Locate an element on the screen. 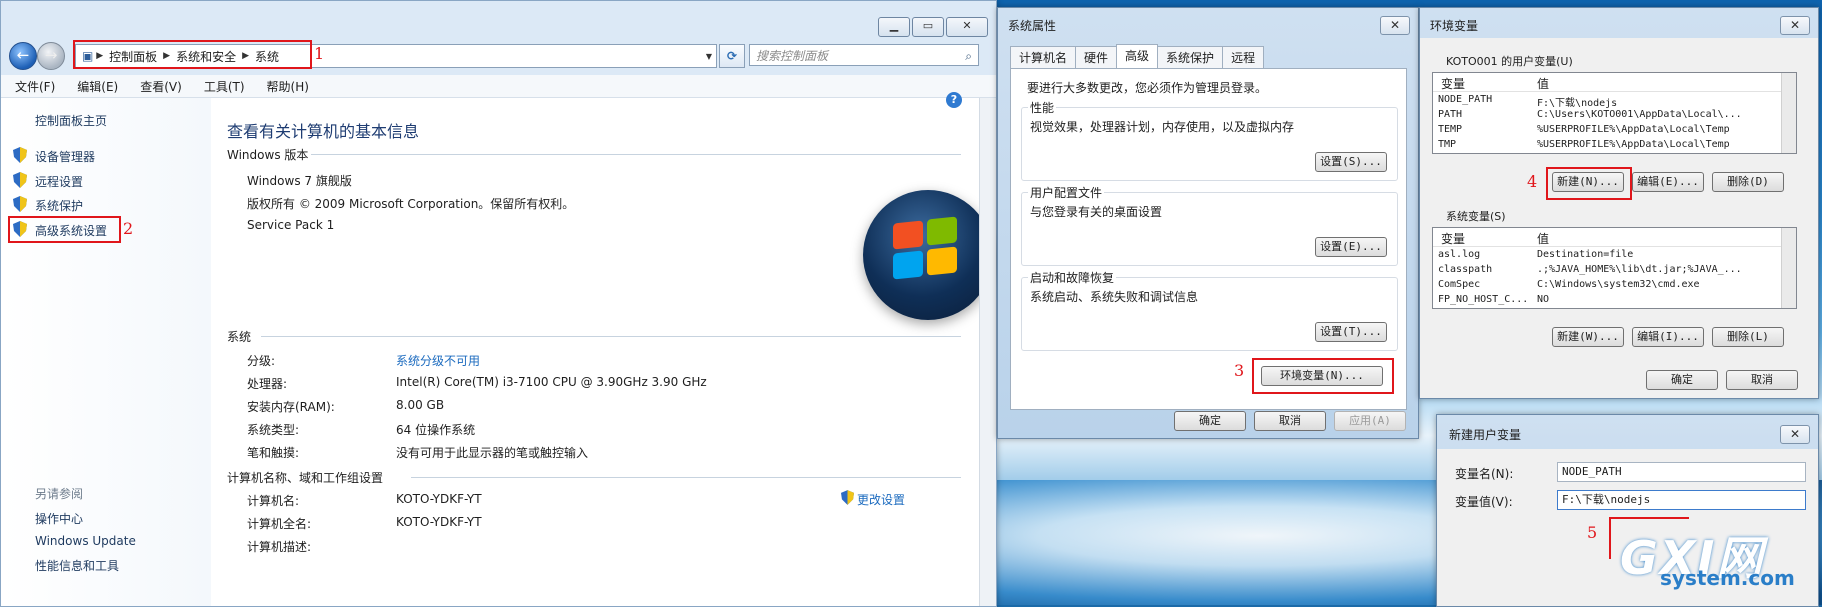 The width and height of the screenshot is (1822, 607). var-value-field: F:\下载\nodejs is located at coordinates (1681, 500).